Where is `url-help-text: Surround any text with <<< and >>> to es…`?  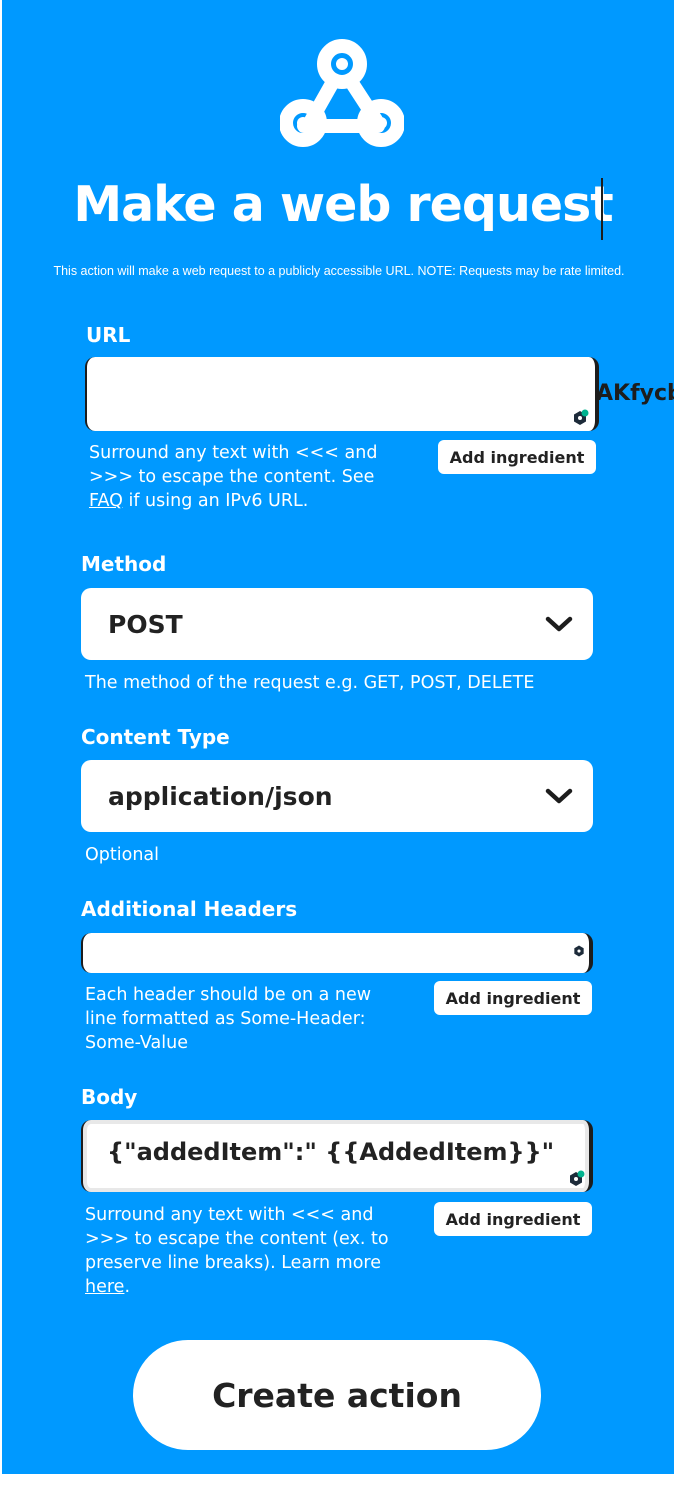
url-help-text: Surround any text with <<< and >>> to es… is located at coordinates (233, 477).